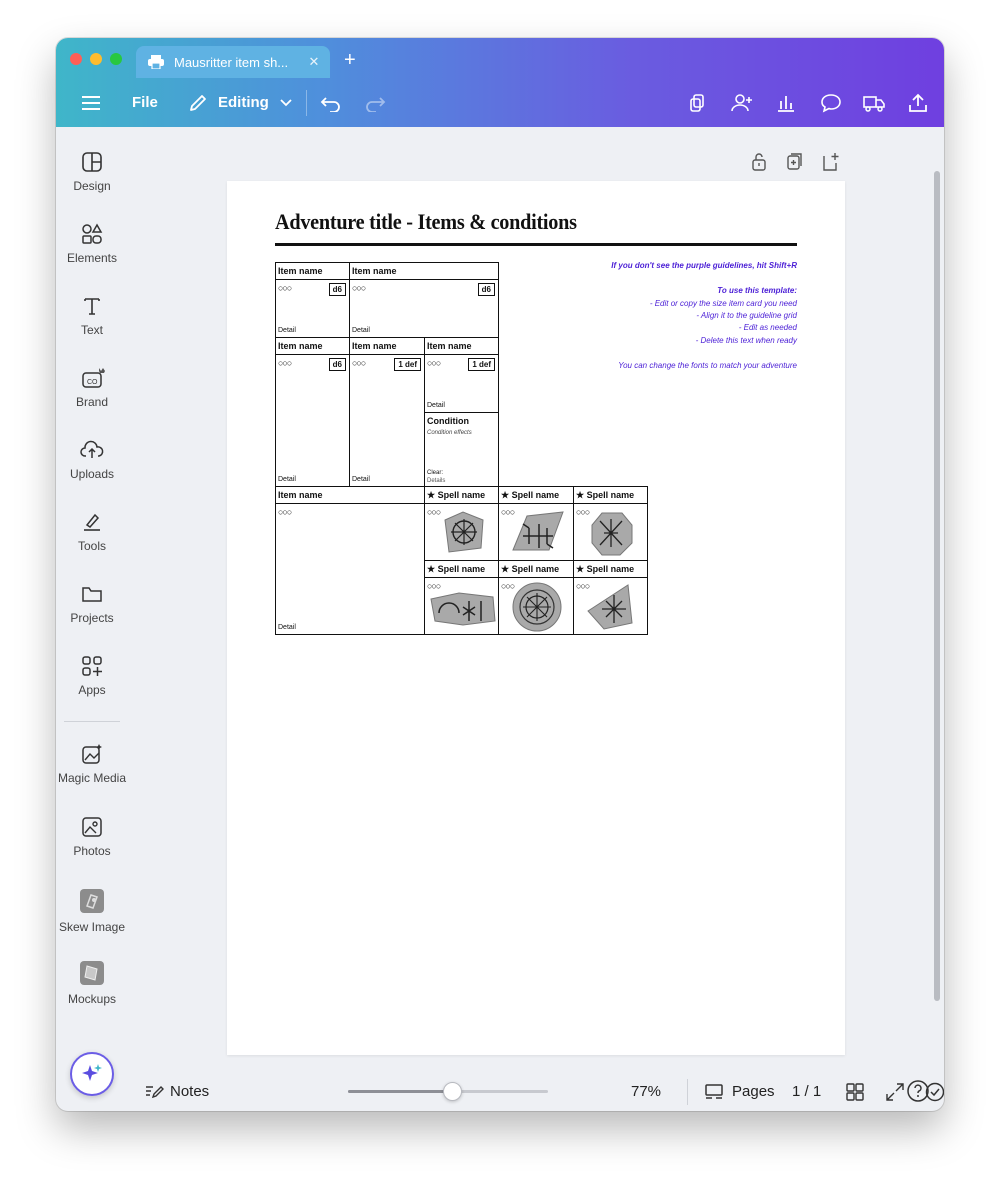 The image size is (1000, 1186). I want to click on sidebar-item-label: Photos, so click(92, 851).